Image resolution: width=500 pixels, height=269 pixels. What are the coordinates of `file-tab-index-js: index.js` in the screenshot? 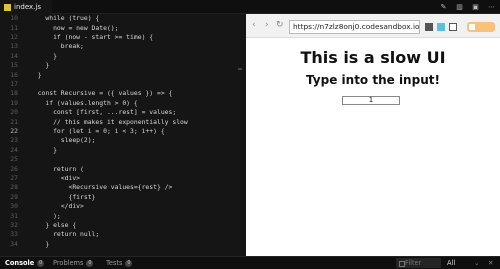 It's located at (26, 7).